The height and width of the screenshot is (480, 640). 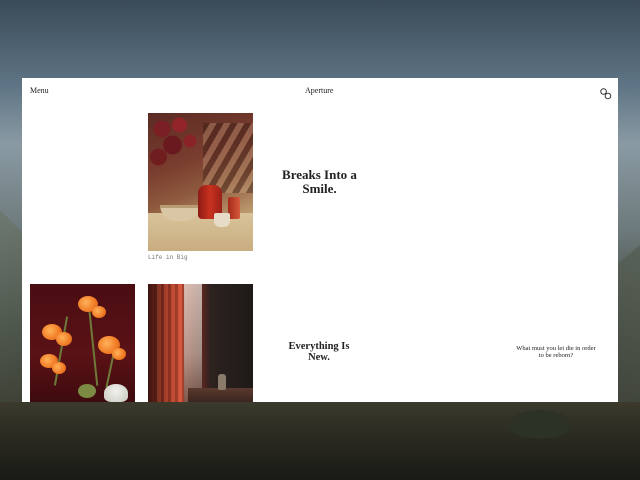 What do you see at coordinates (222, 382) in the screenshot?
I see `vase` at bounding box center [222, 382].